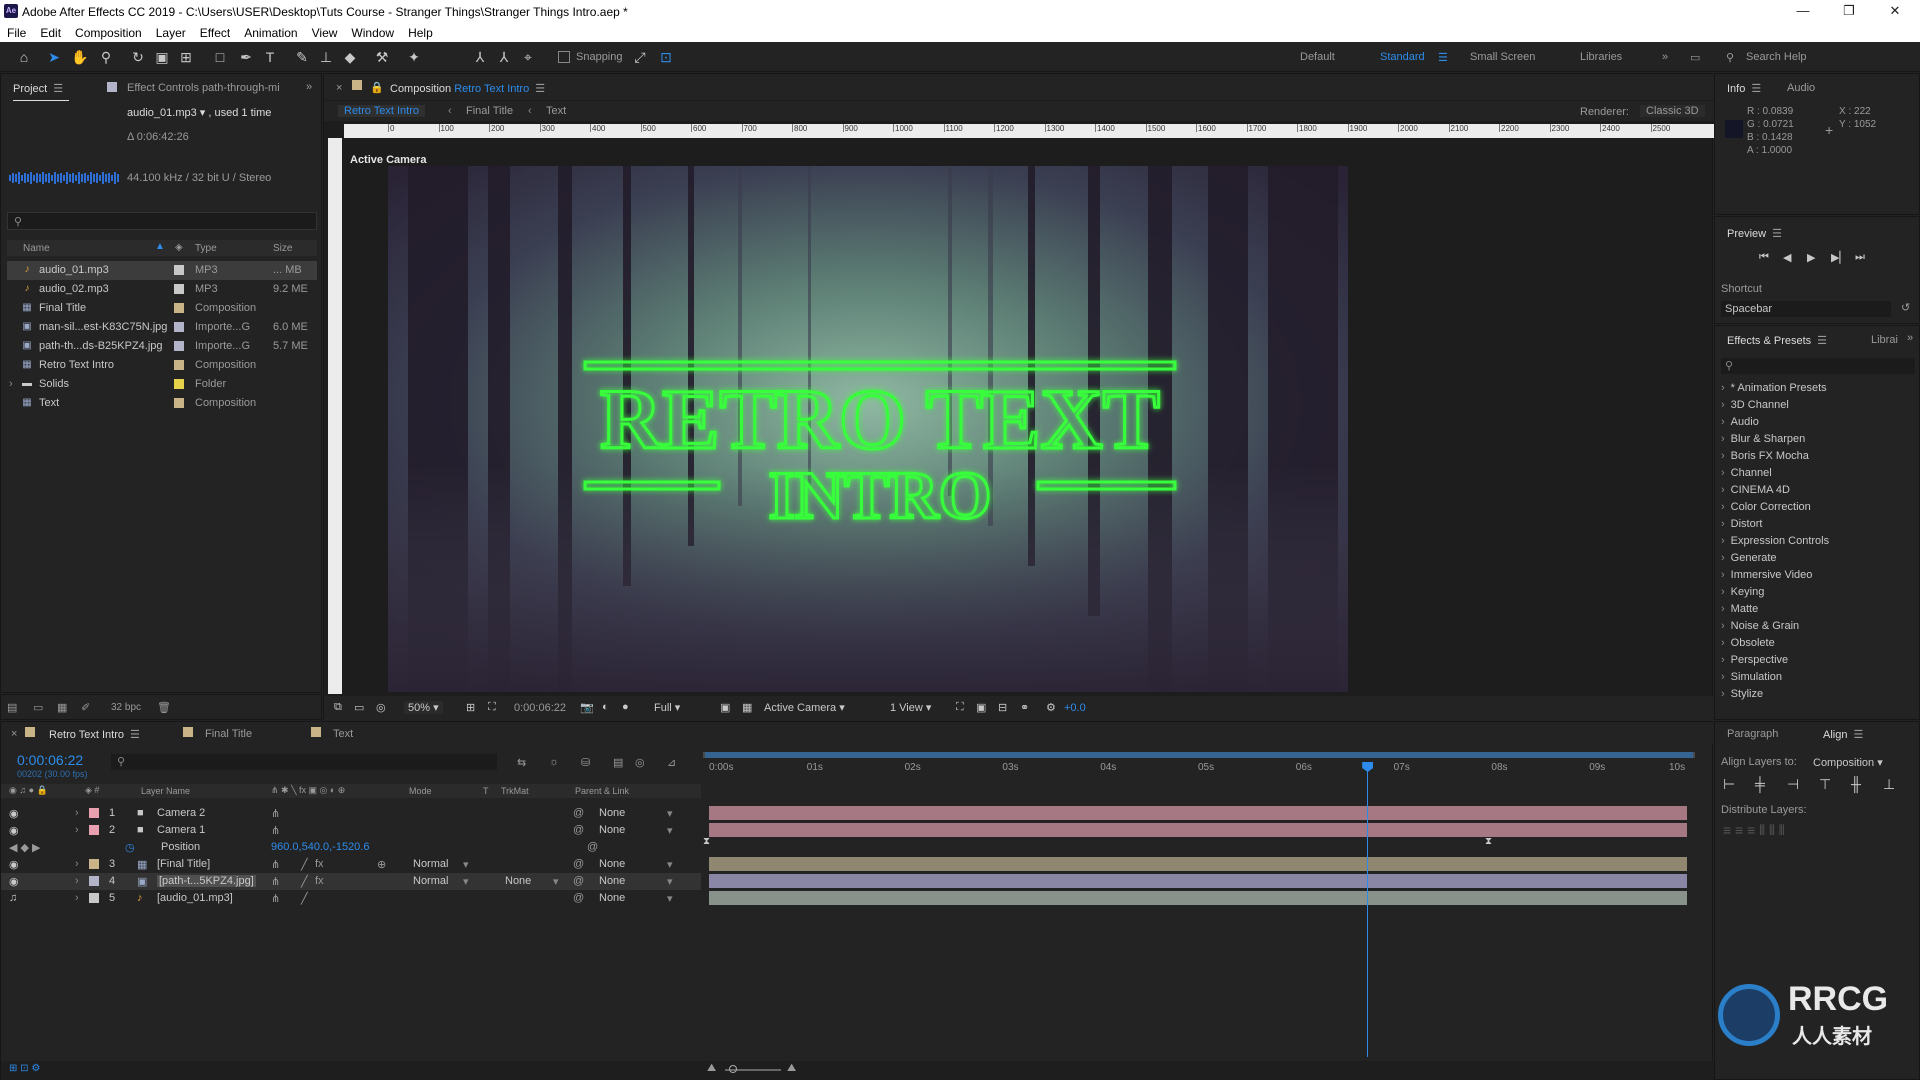 Image resolution: width=1920 pixels, height=1080 pixels. What do you see at coordinates (1024, 707) in the screenshot?
I see `reset-exposure-icon: ⚭` at bounding box center [1024, 707].